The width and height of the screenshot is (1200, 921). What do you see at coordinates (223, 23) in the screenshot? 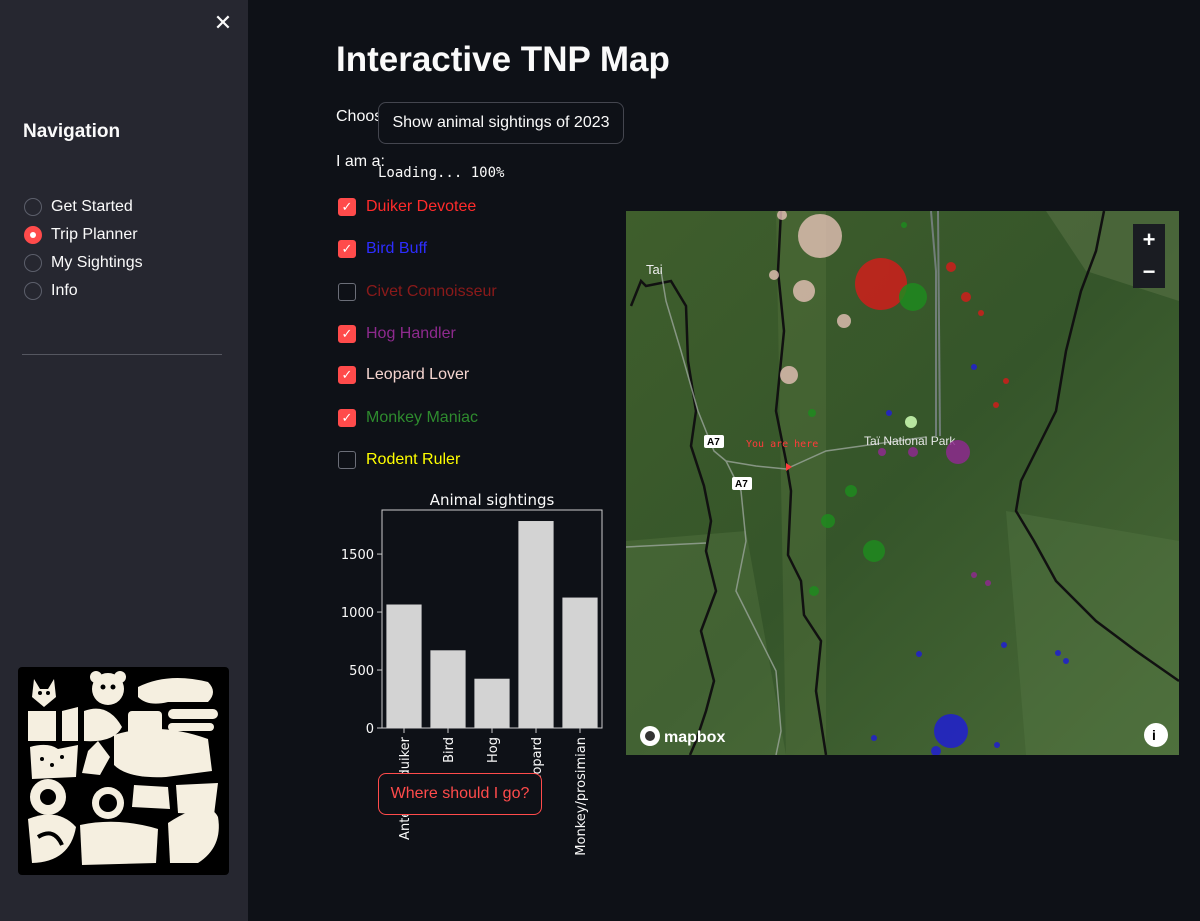
I see `close-sidebar-button: ✕` at bounding box center [223, 23].